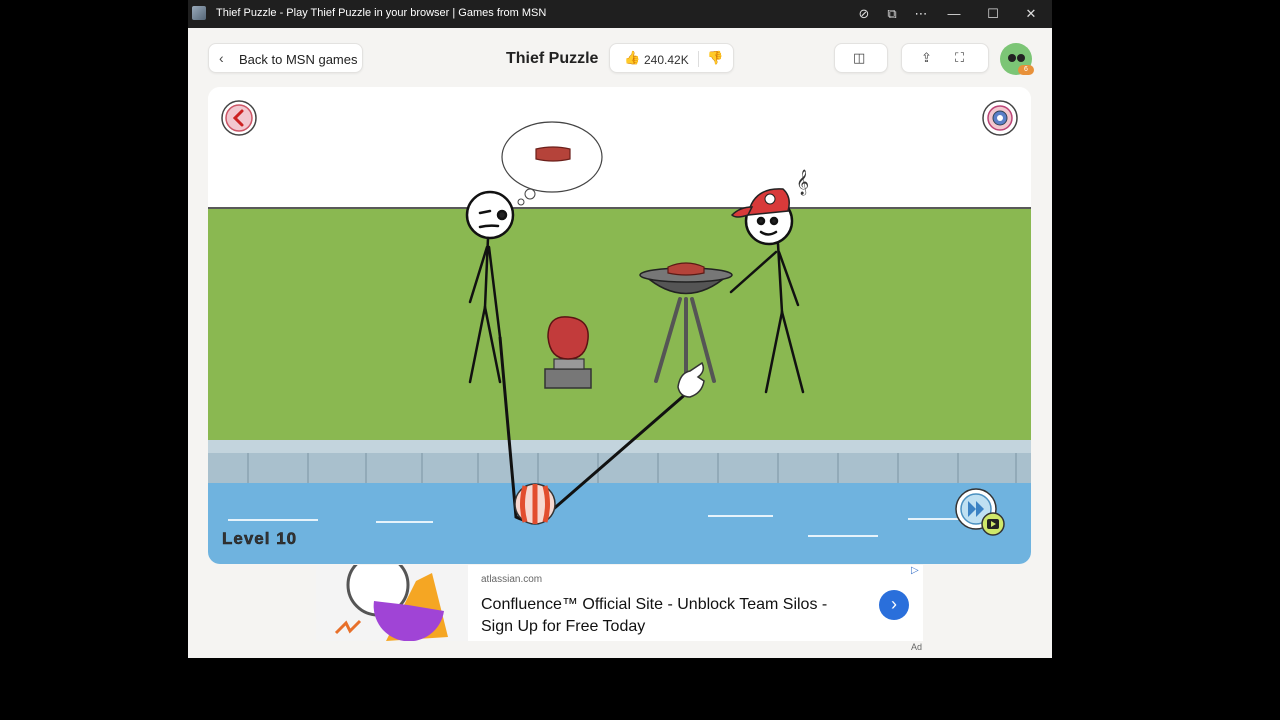  Describe the element at coordinates (512, 579) in the screenshot. I see `ad-domain: atlassian.com` at that location.